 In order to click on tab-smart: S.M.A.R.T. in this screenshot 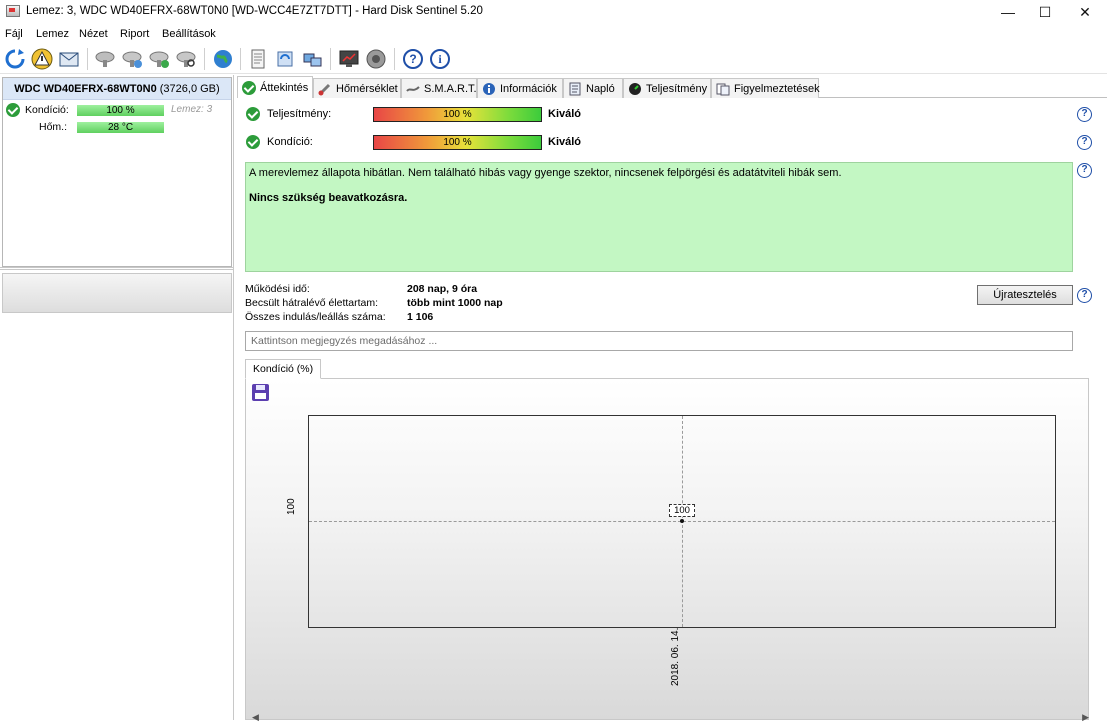, I will do `click(439, 88)`.